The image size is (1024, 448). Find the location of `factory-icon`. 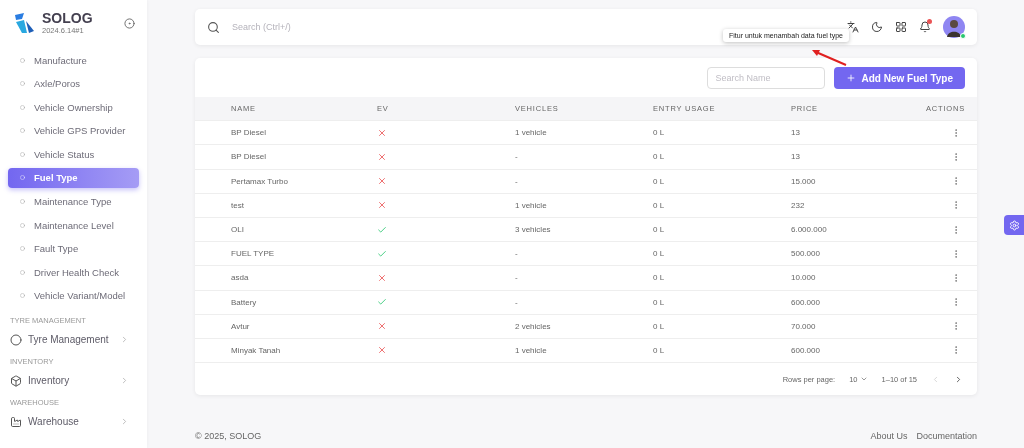

factory-icon is located at coordinates (16, 421).